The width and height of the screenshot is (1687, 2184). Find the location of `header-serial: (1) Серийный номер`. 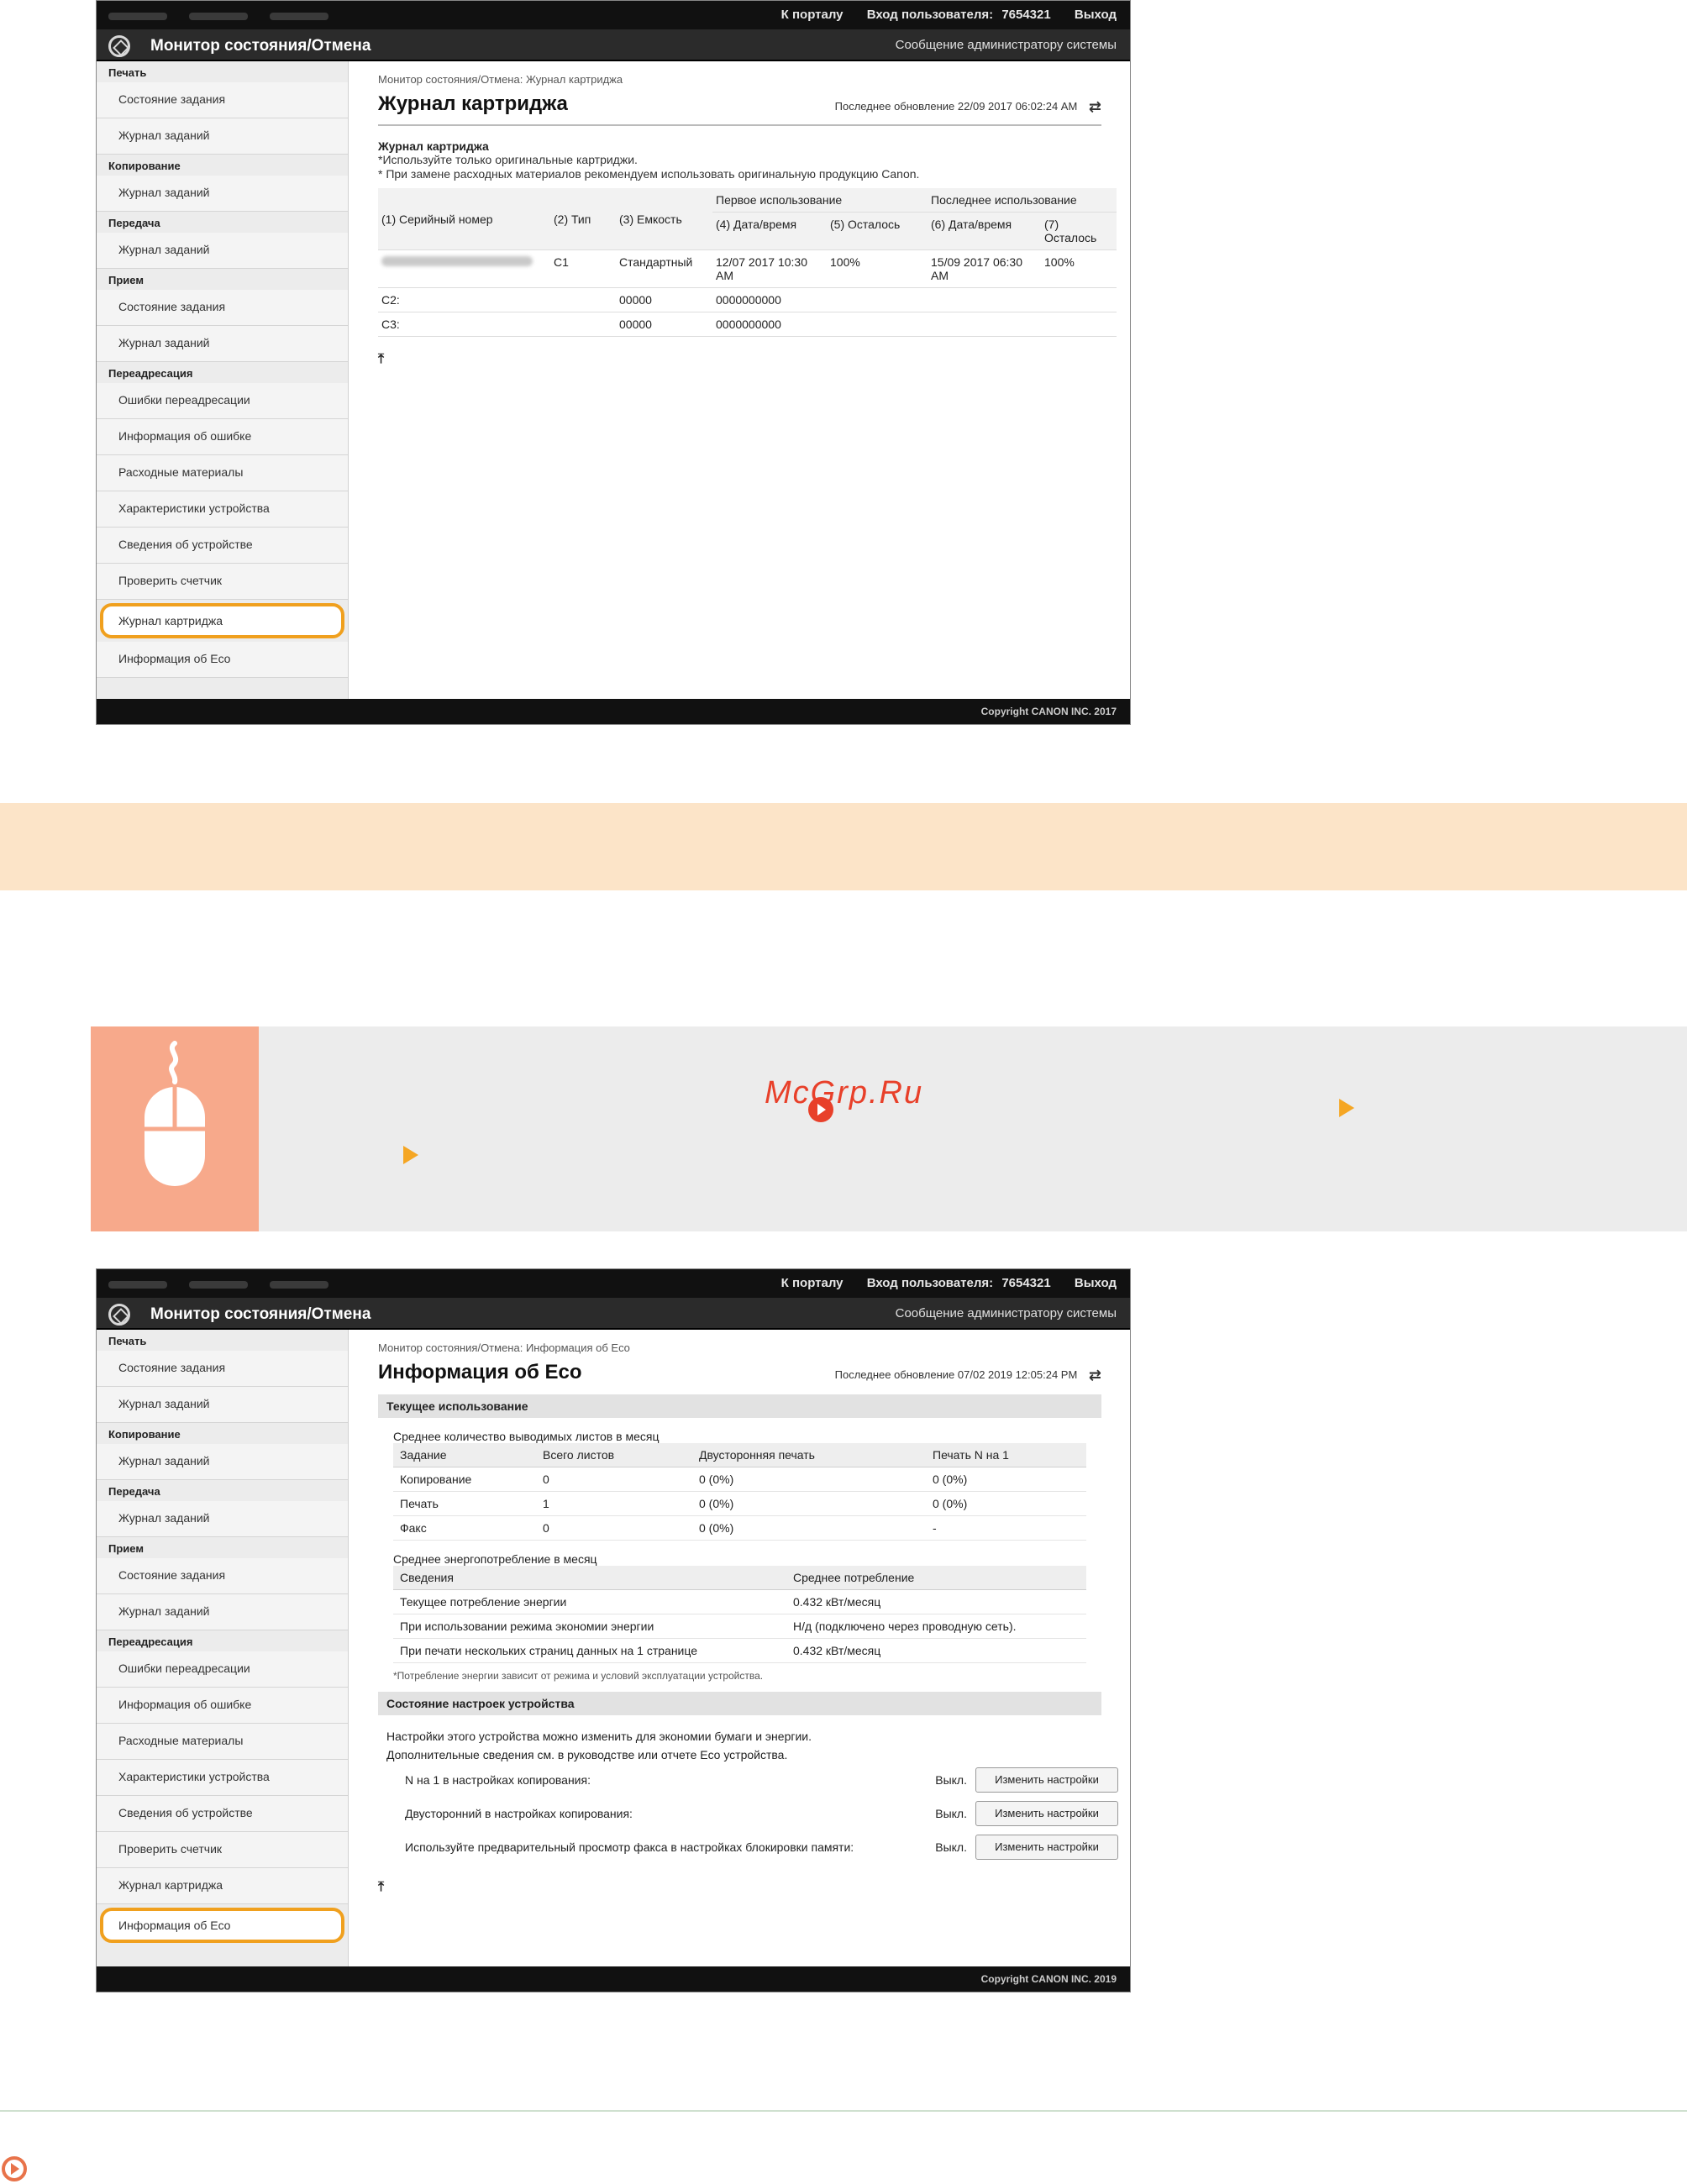

header-serial: (1) Серийный номер is located at coordinates (464, 219).